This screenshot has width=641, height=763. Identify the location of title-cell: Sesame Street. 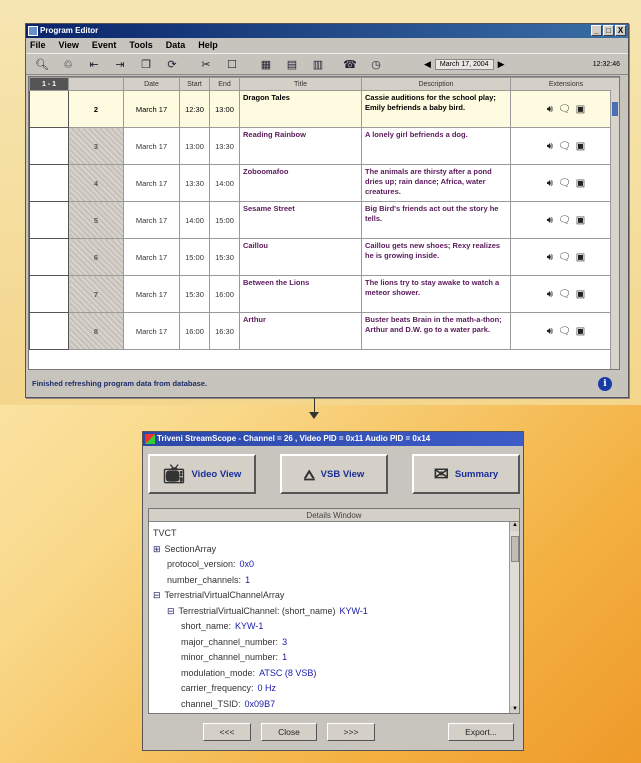
(300, 220).